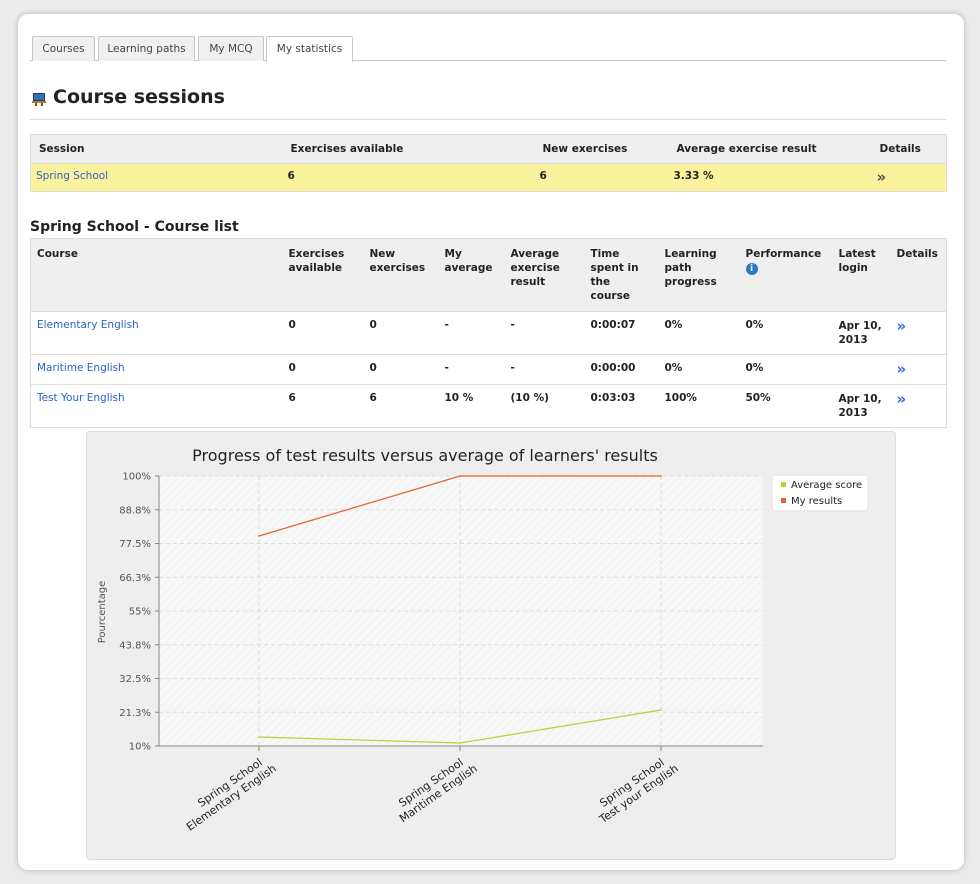 The image size is (980, 884). Describe the element at coordinates (156, 333) in the screenshot. I see `course-cell: Elementary English` at that location.